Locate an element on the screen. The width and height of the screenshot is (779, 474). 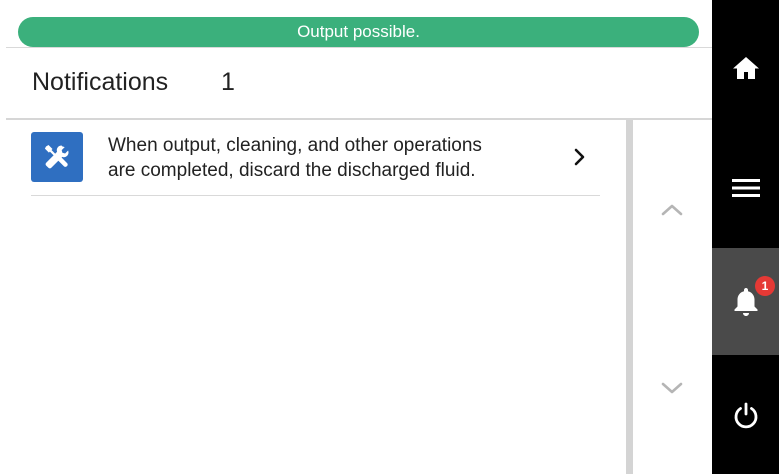
scrollbar-track is located at coordinates (629, 297).